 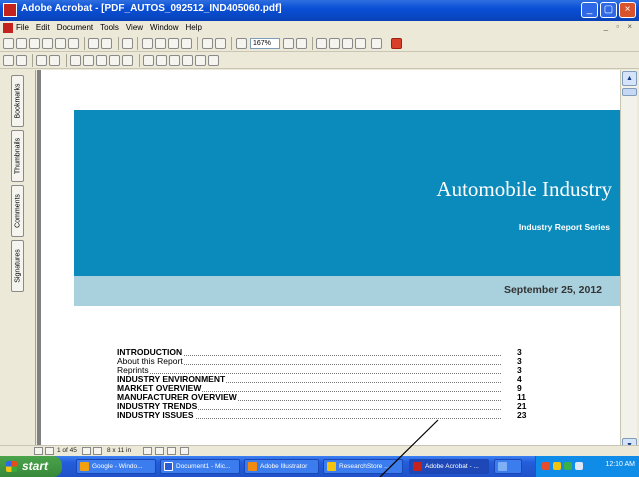 What do you see at coordinates (34, 43) in the screenshot?
I see `save-icon` at bounding box center [34, 43].